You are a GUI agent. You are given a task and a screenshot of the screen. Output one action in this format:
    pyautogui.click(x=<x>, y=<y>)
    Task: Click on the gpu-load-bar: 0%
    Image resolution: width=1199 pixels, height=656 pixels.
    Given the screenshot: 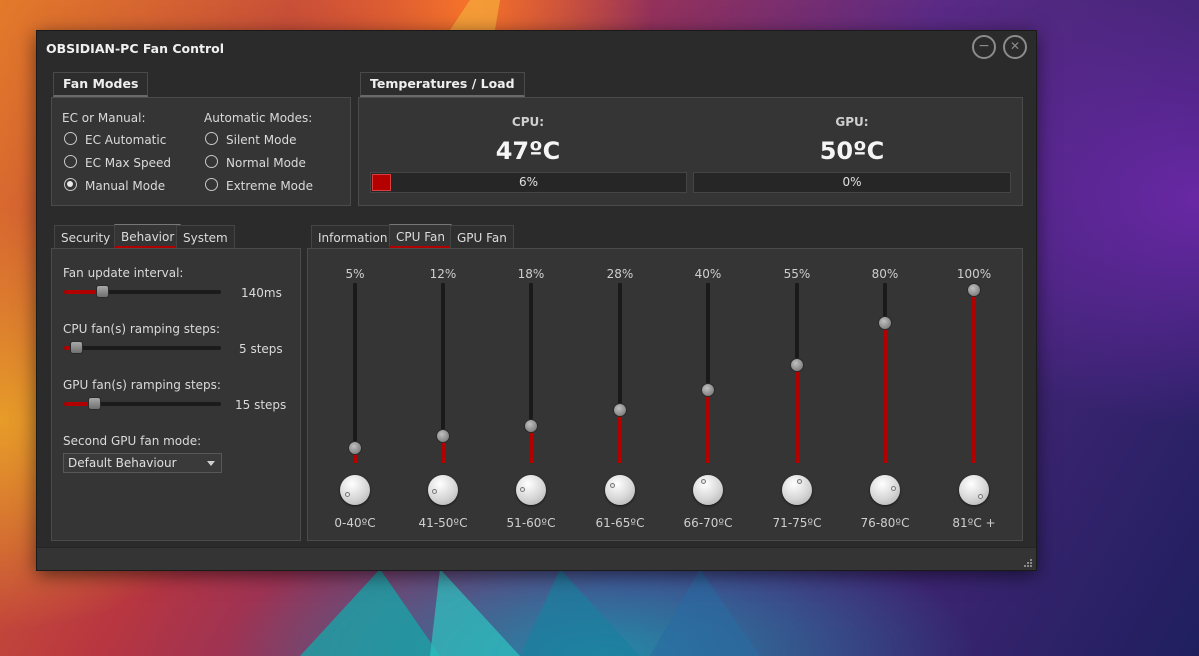 What is the action you would take?
    pyautogui.click(x=852, y=182)
    